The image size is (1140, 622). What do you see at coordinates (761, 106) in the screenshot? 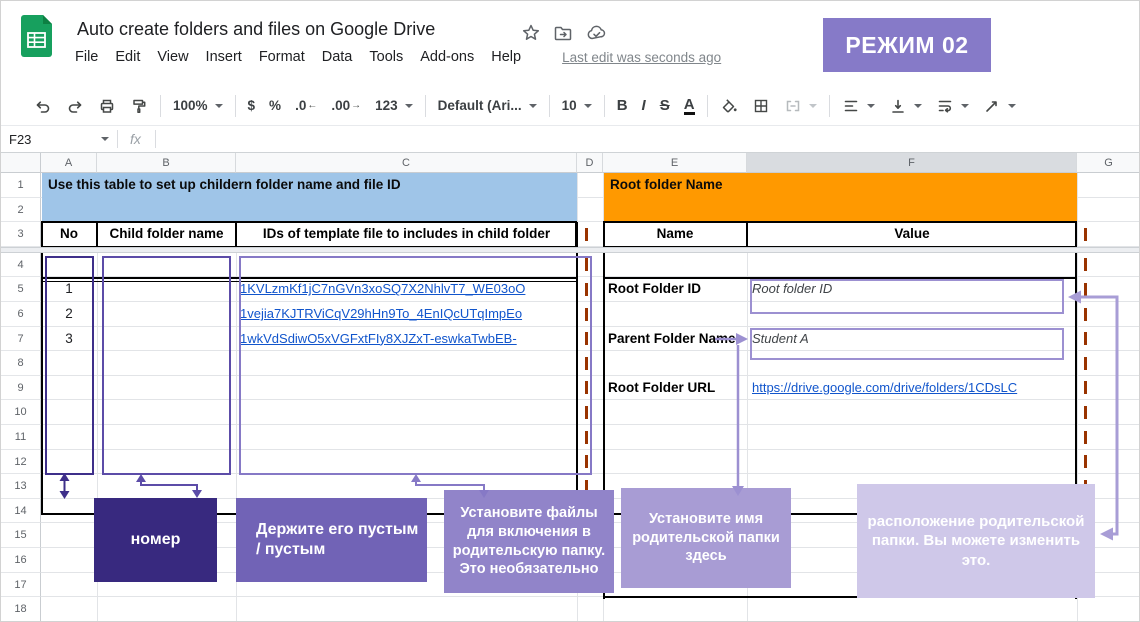
I see `borders-button` at bounding box center [761, 106].